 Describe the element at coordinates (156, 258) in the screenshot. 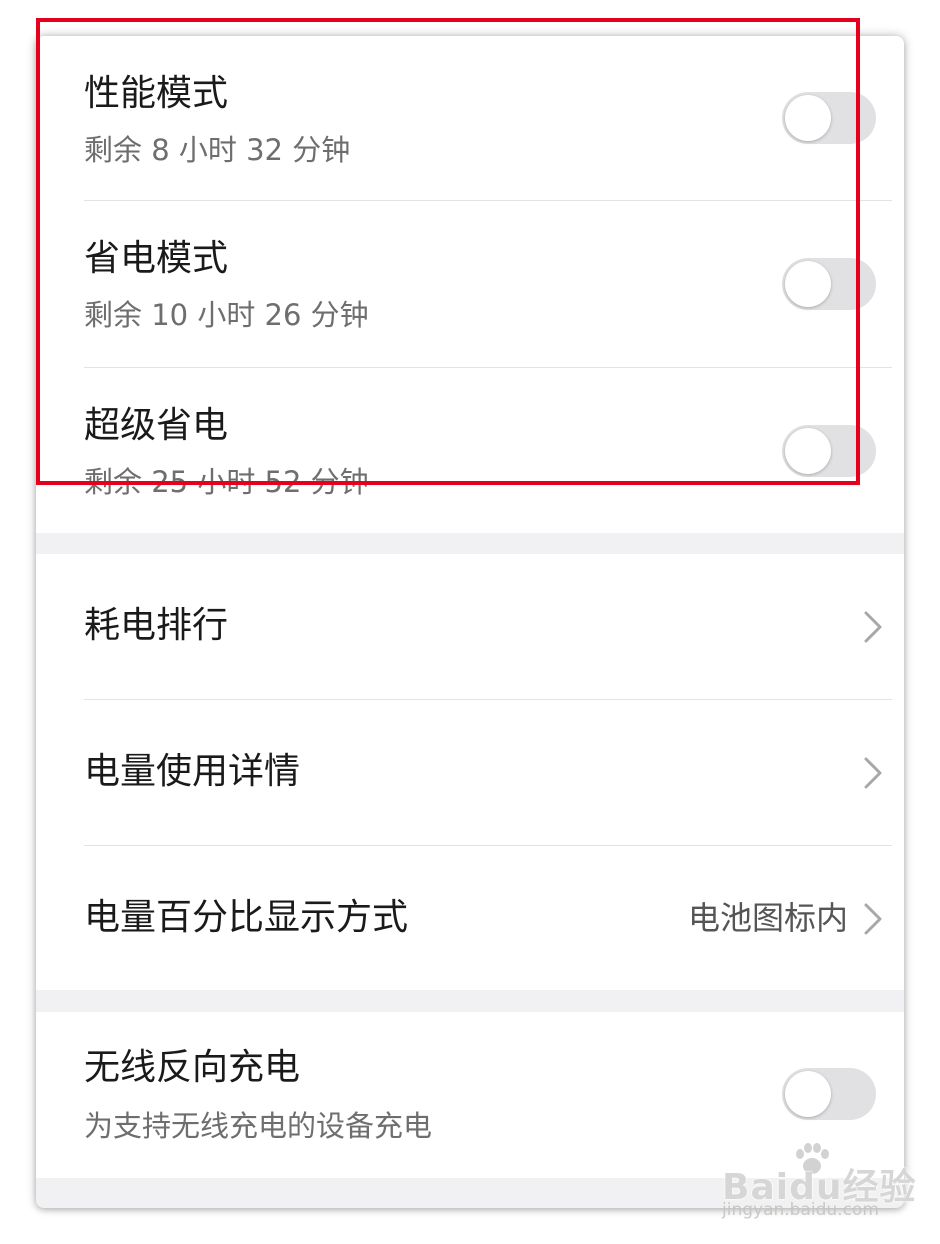

I see `mode-title: 省电模式` at that location.